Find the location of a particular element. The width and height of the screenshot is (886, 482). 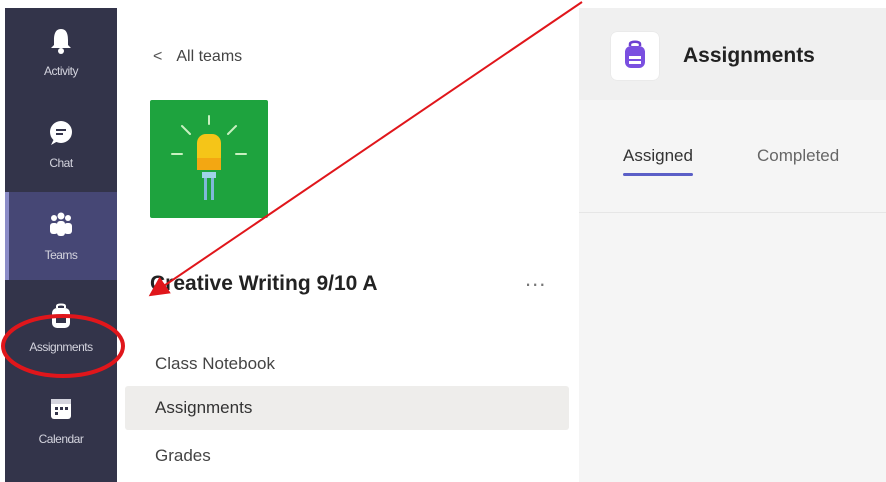

assignments-app-icon is located at coordinates (635, 56).